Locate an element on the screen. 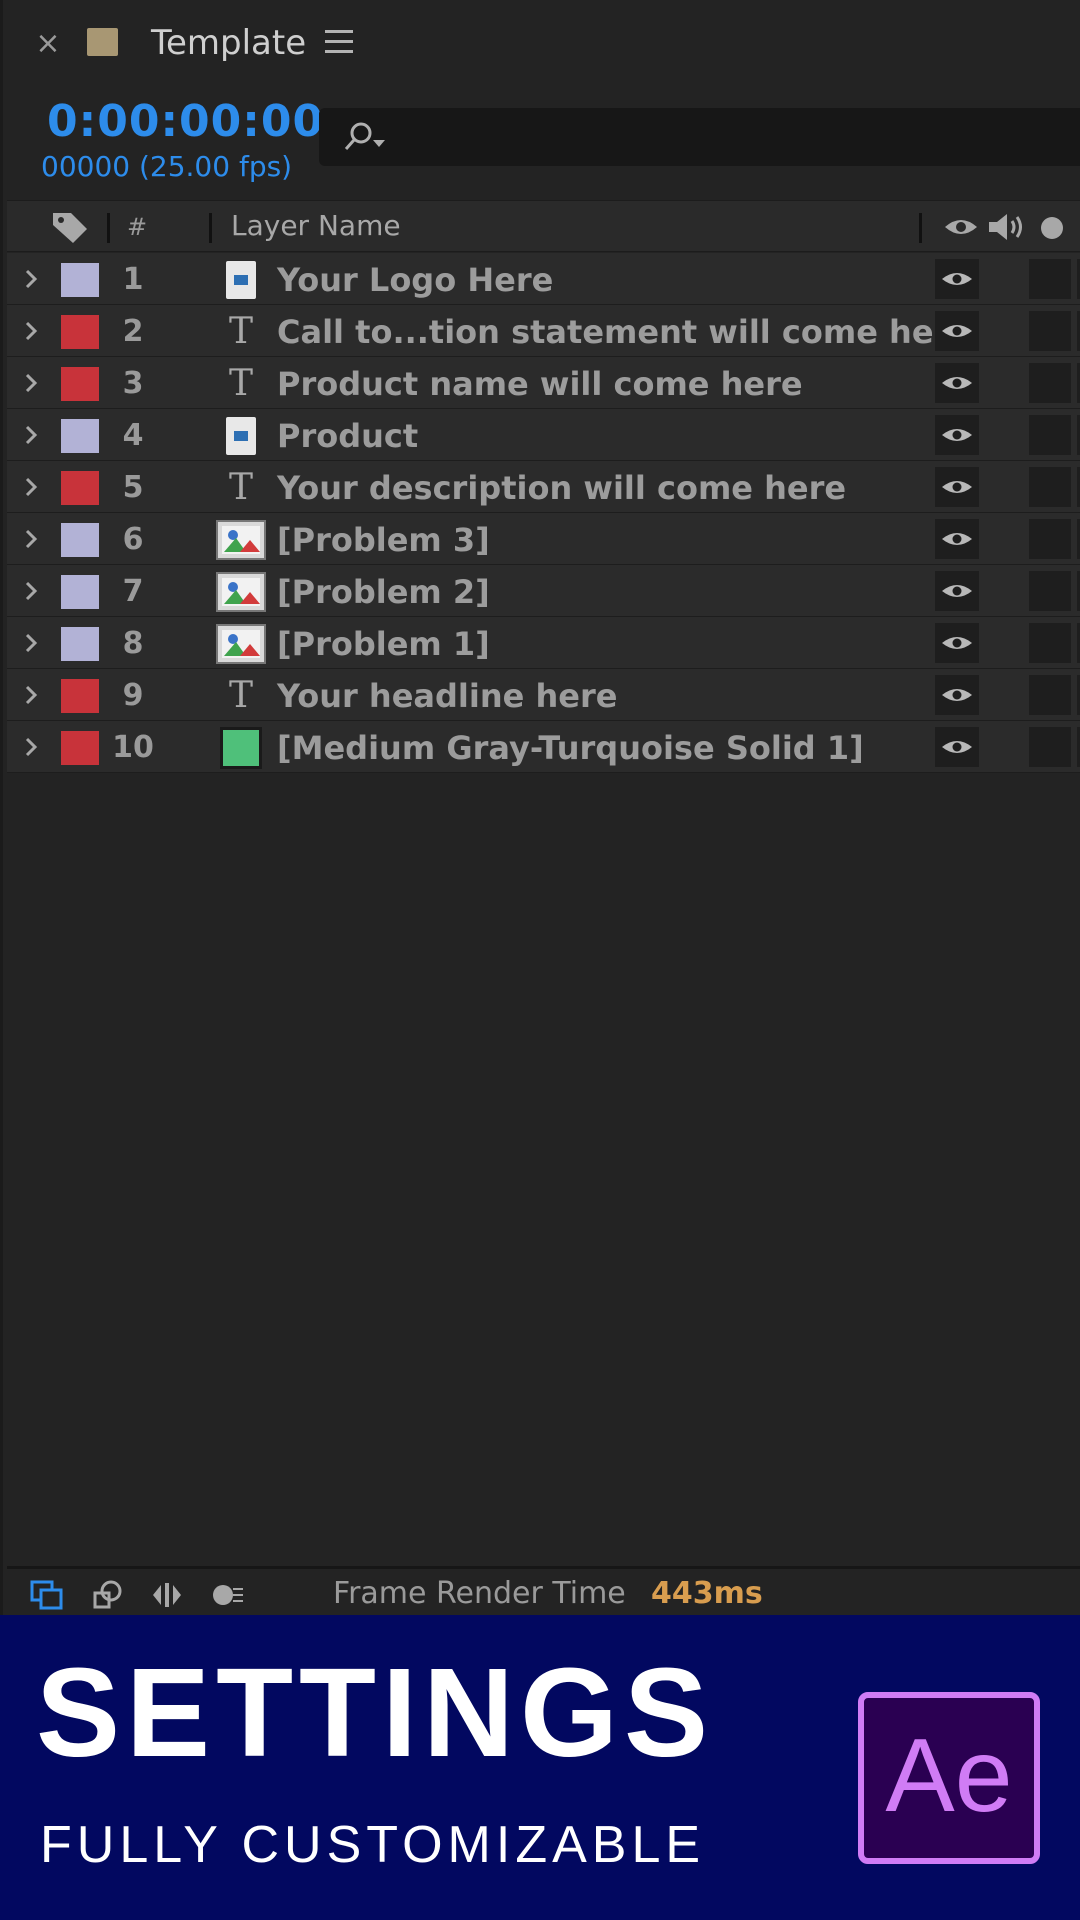 This screenshot has height=1920, width=1080. close-tab-button: × is located at coordinates (48, 44).